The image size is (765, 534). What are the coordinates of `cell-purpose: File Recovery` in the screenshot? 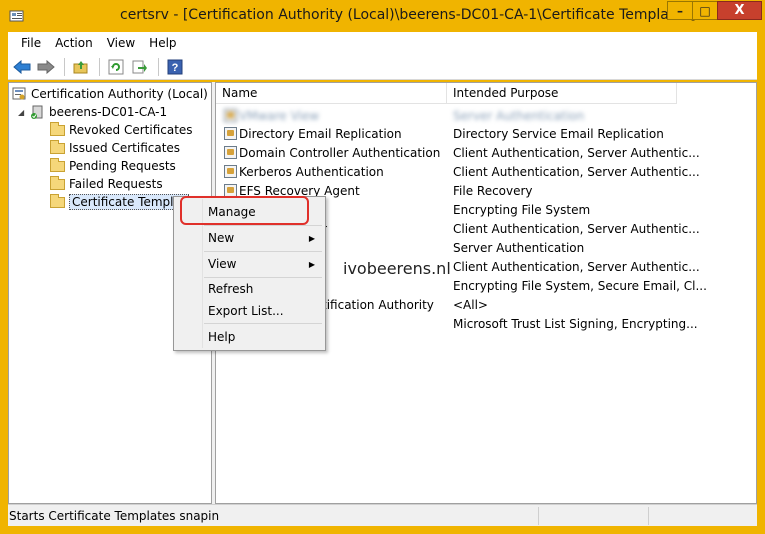 It's located at (493, 190).